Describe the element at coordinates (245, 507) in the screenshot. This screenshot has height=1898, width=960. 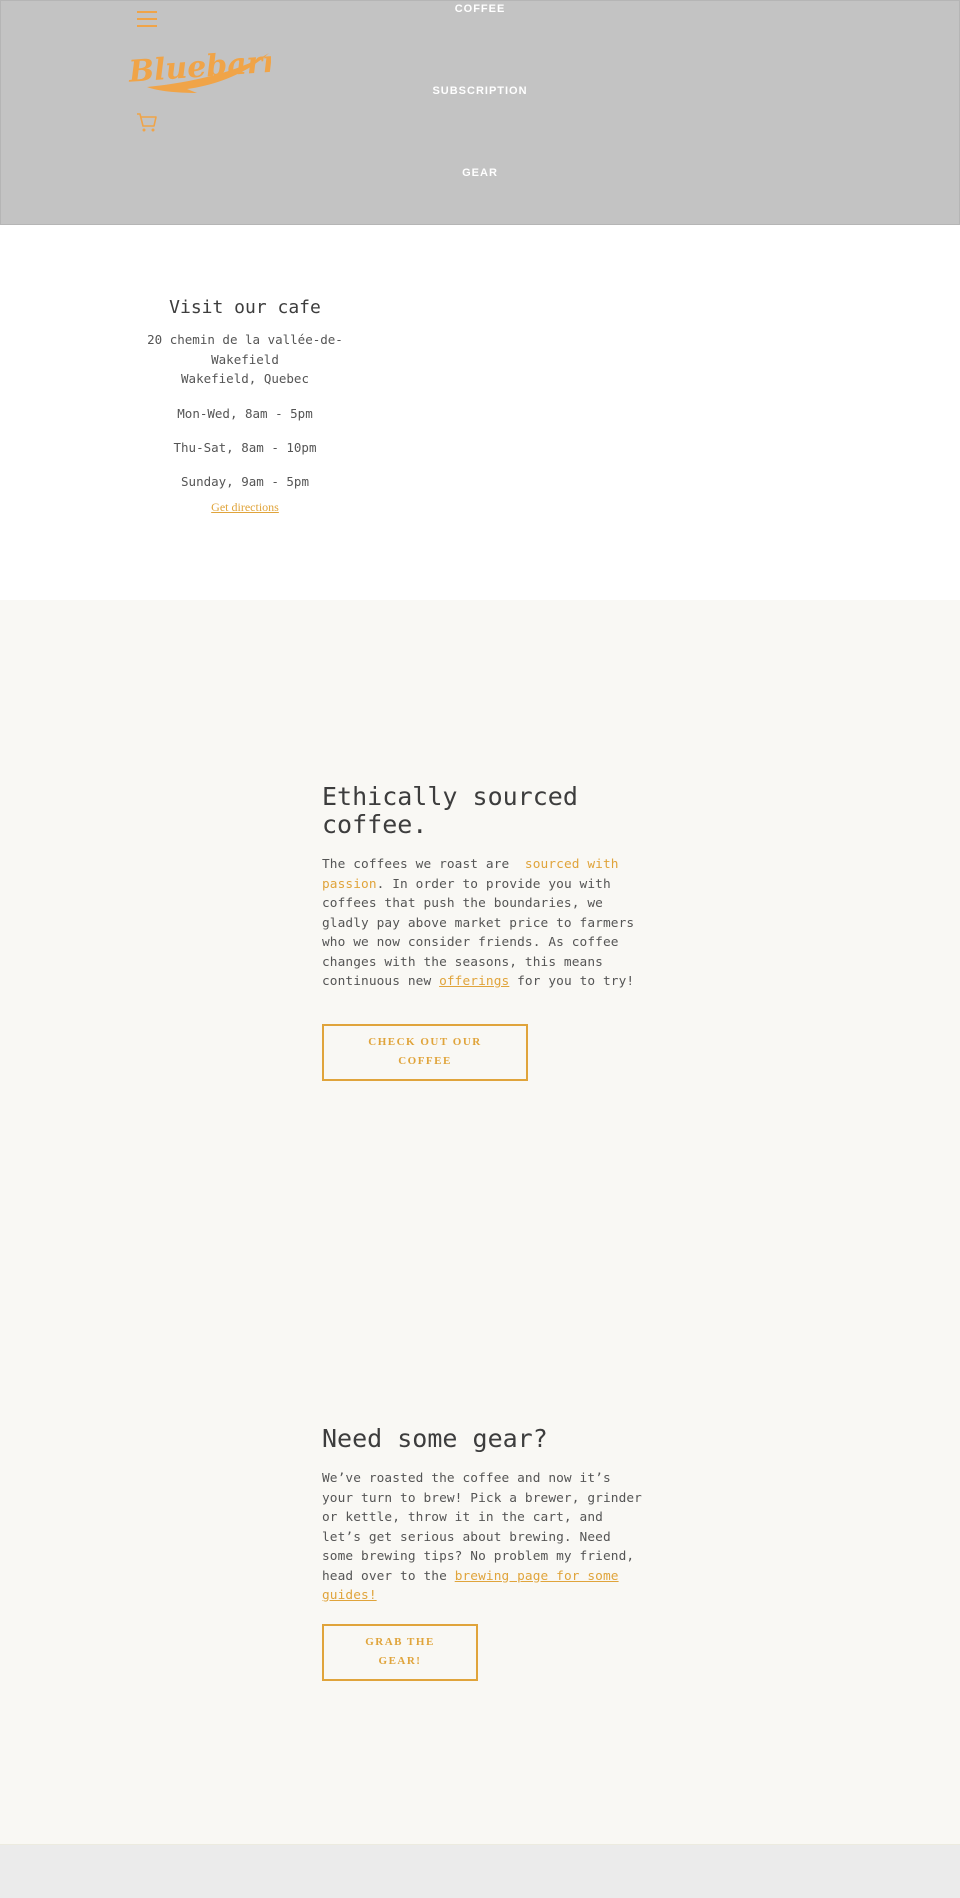
I see `get-directions-link: Get directions` at that location.